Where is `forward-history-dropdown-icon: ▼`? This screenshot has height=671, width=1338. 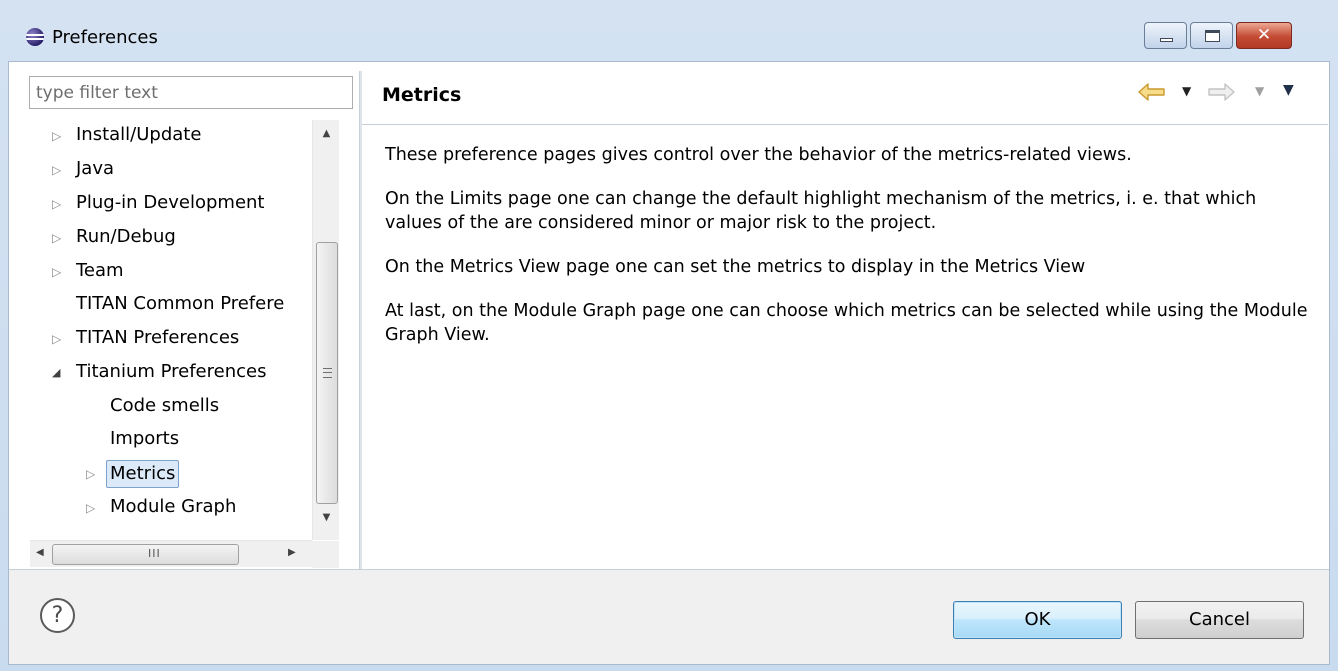 forward-history-dropdown-icon: ▼ is located at coordinates (1259, 91).